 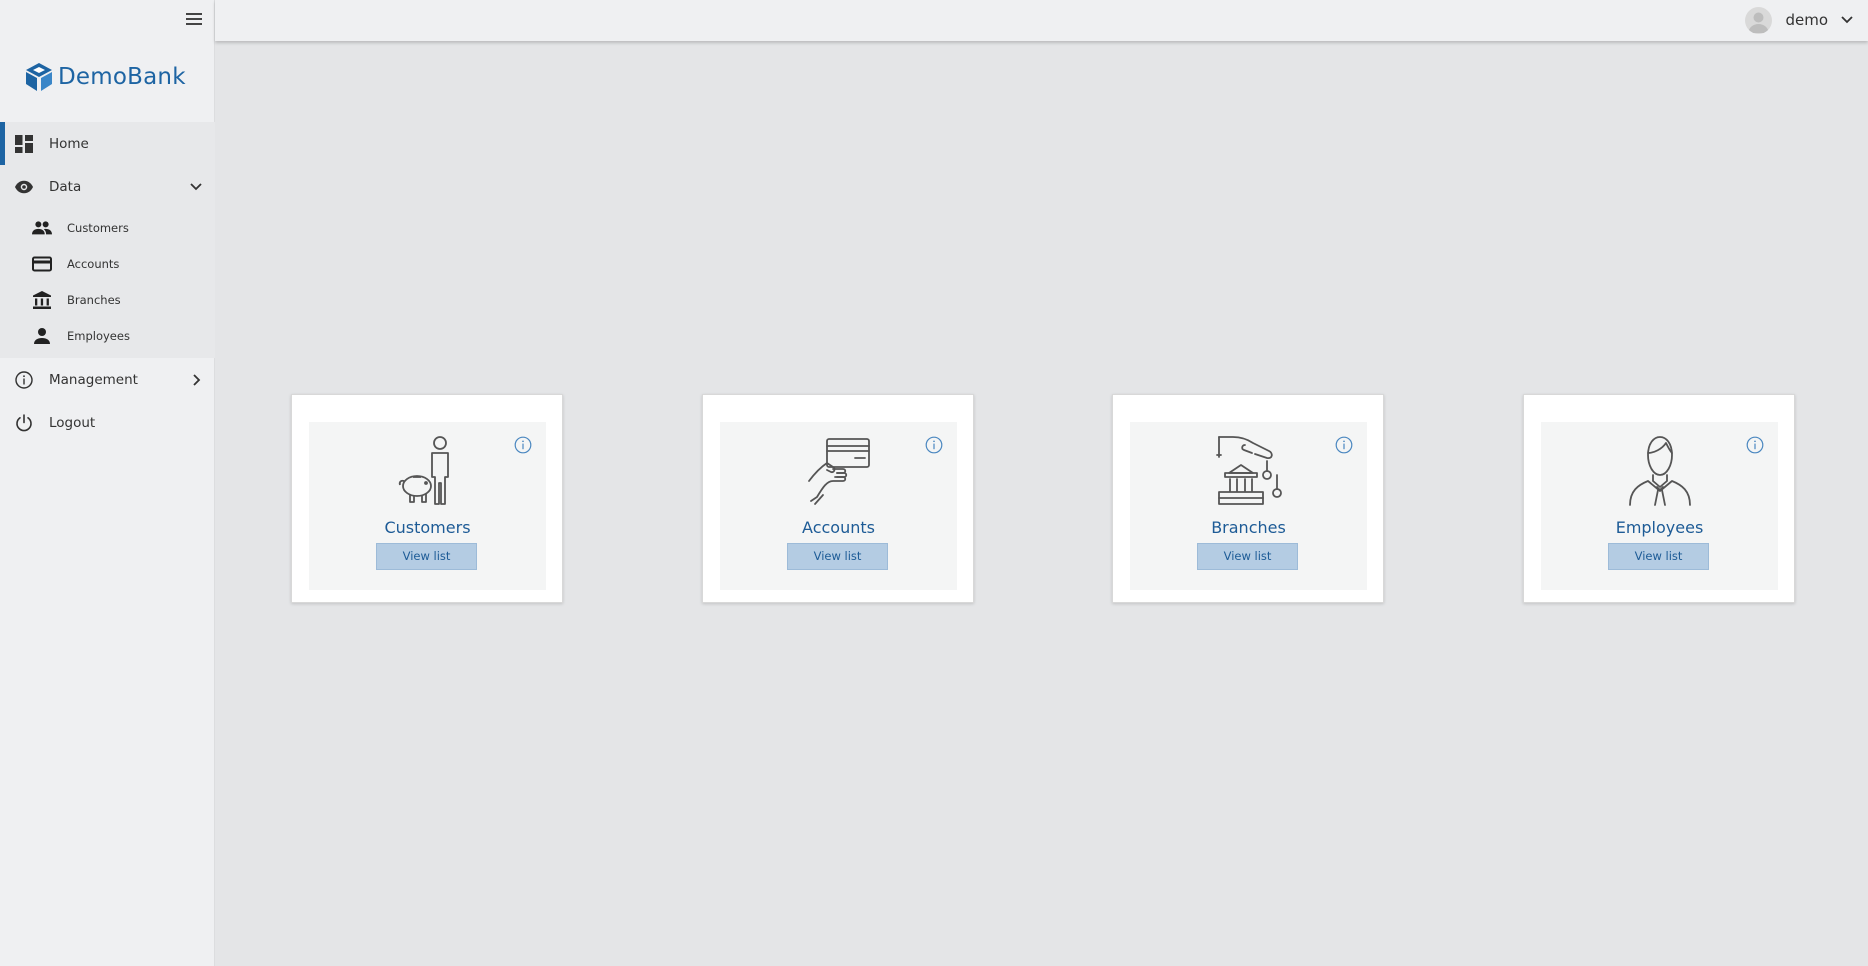 I want to click on sidebar-item-branches: Branches, so click(x=107, y=300).